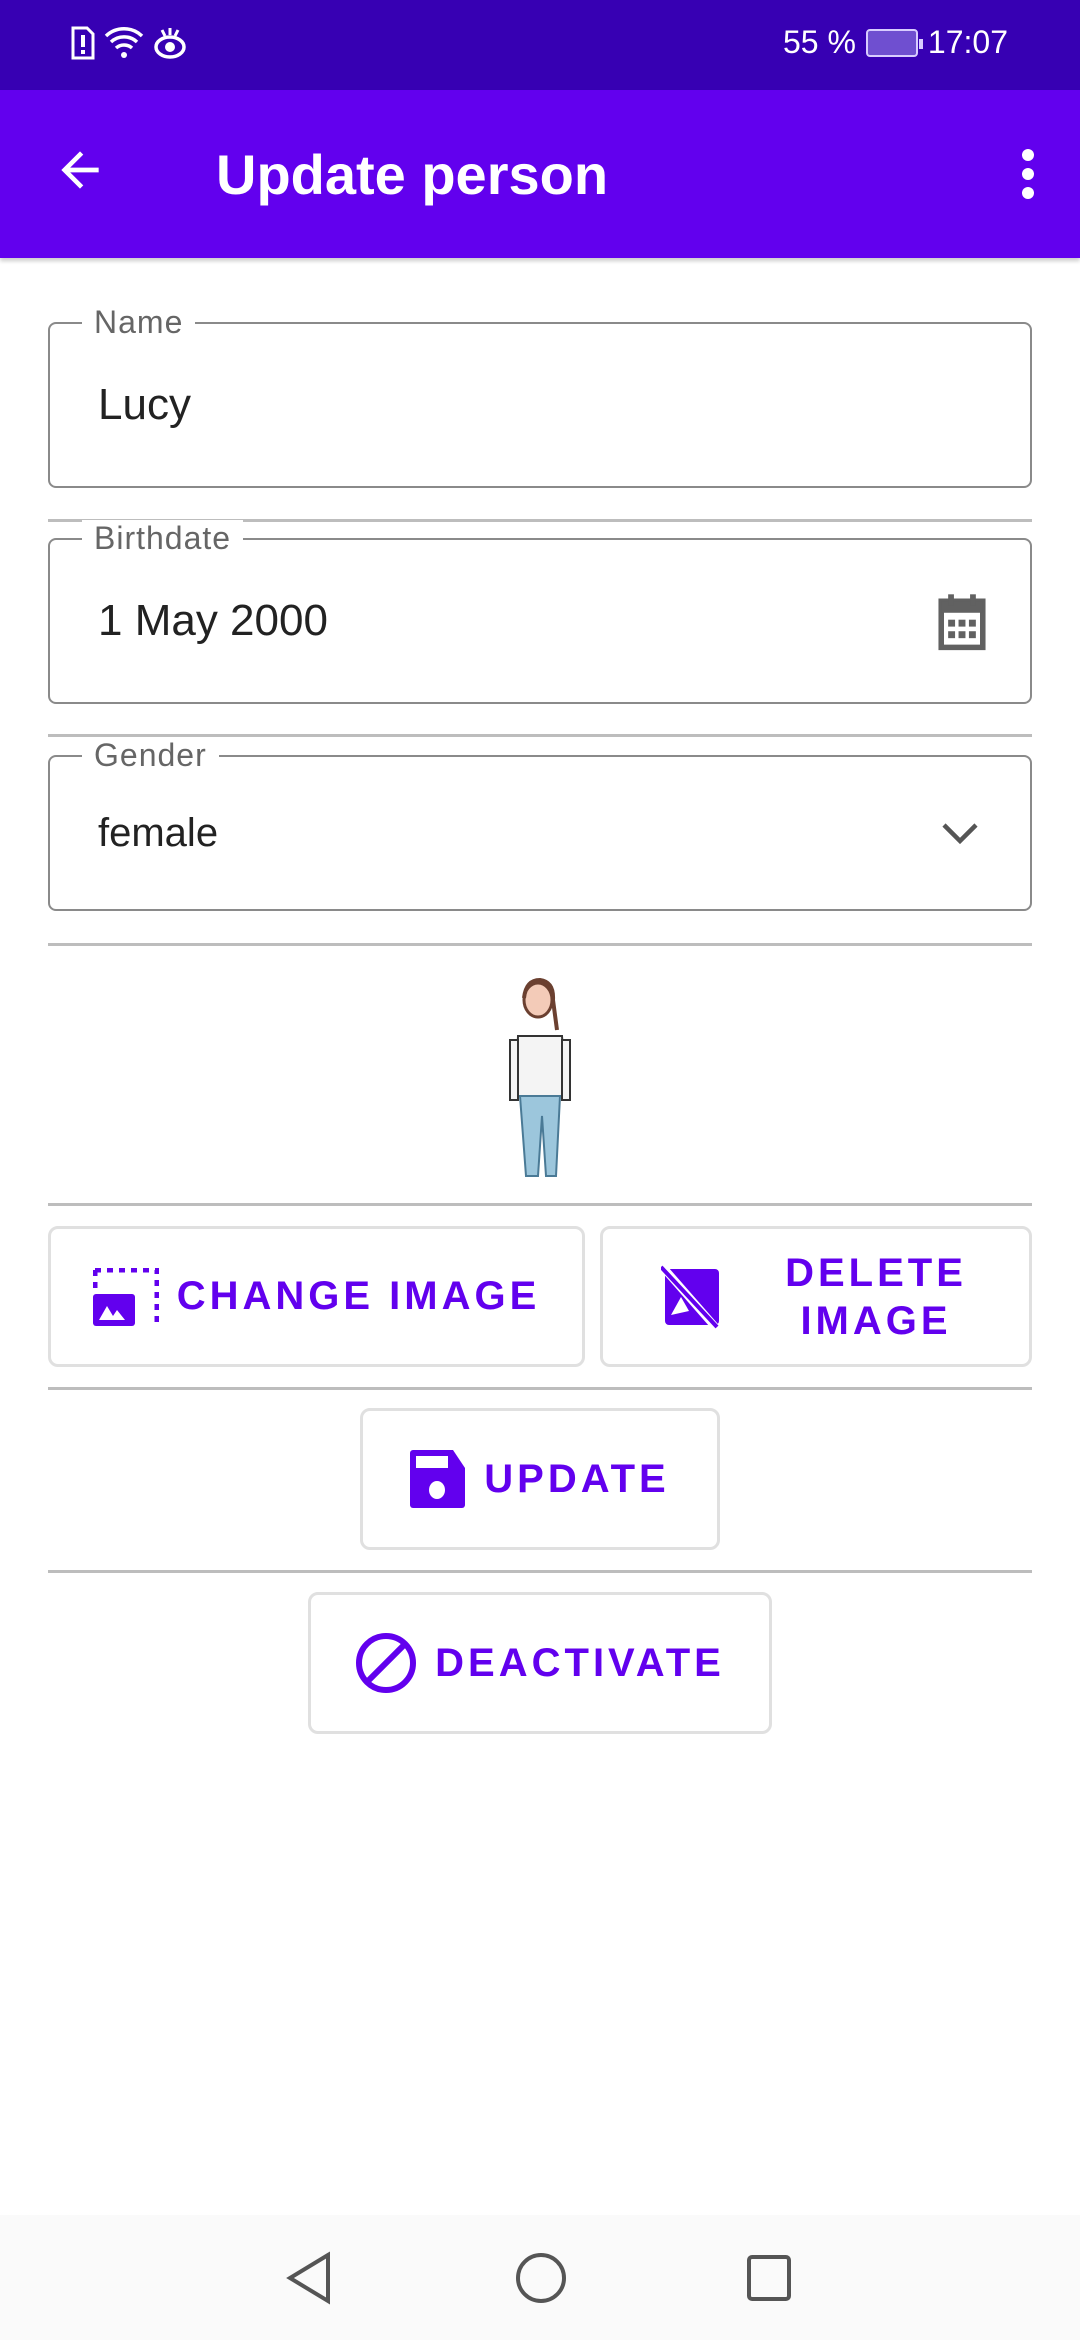 The image size is (1080, 2340). Describe the element at coordinates (125, 1296) in the screenshot. I see `change-image-icon` at that location.